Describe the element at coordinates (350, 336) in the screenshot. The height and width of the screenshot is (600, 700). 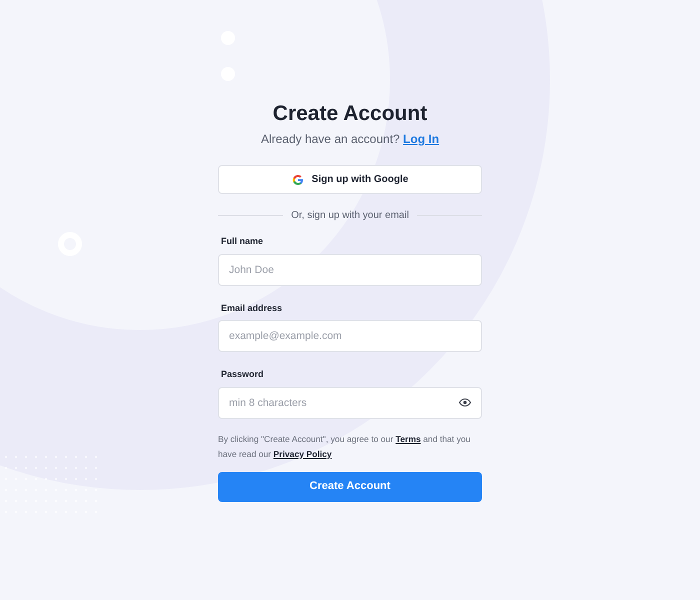
I see `email-field: example@example.com` at that location.